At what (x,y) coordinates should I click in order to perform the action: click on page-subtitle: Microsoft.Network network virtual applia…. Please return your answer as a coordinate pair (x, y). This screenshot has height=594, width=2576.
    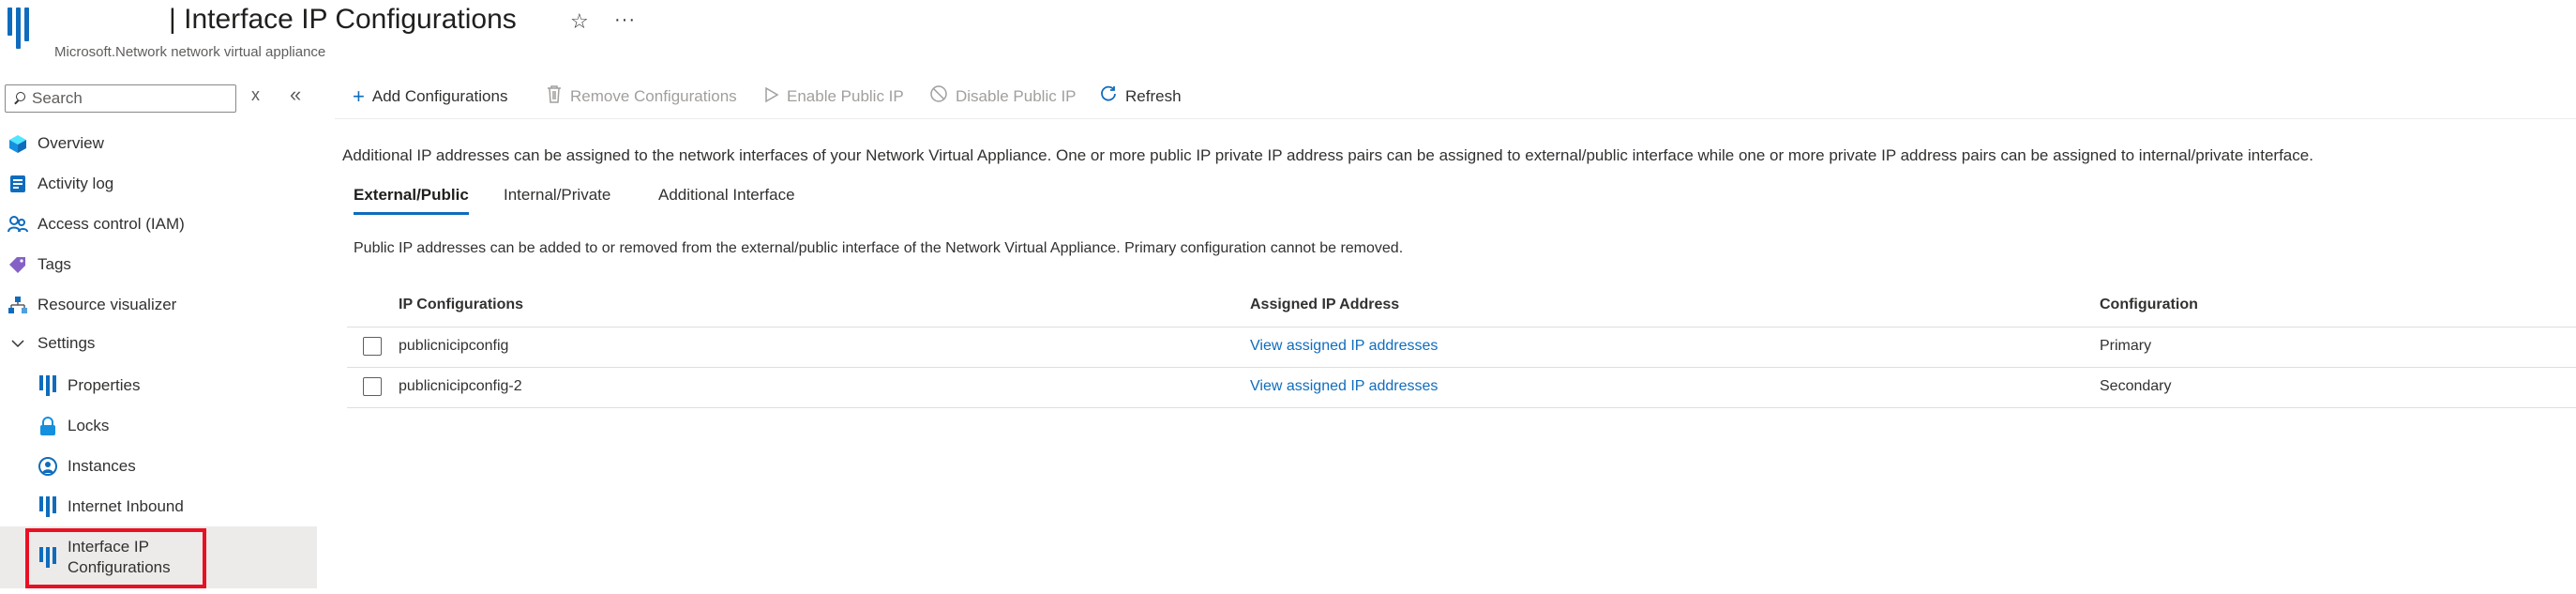
    Looking at the image, I should click on (190, 52).